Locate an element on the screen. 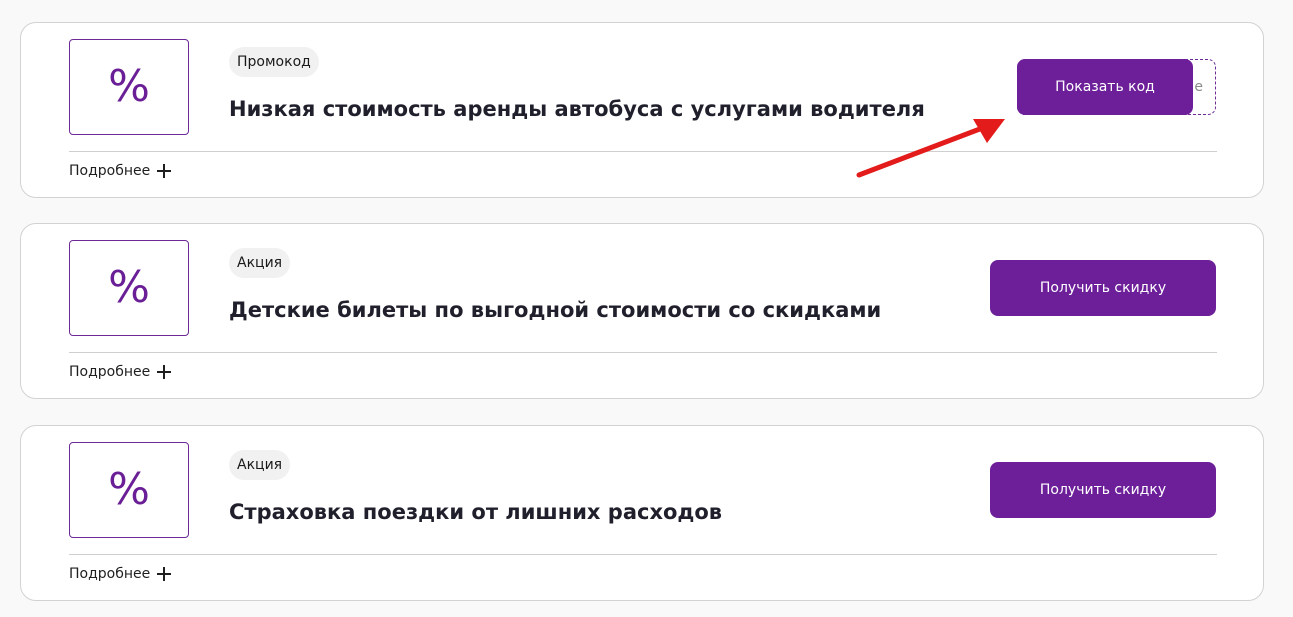 The width and height of the screenshot is (1293, 617). promo-code-peek: е is located at coordinates (1198, 87).